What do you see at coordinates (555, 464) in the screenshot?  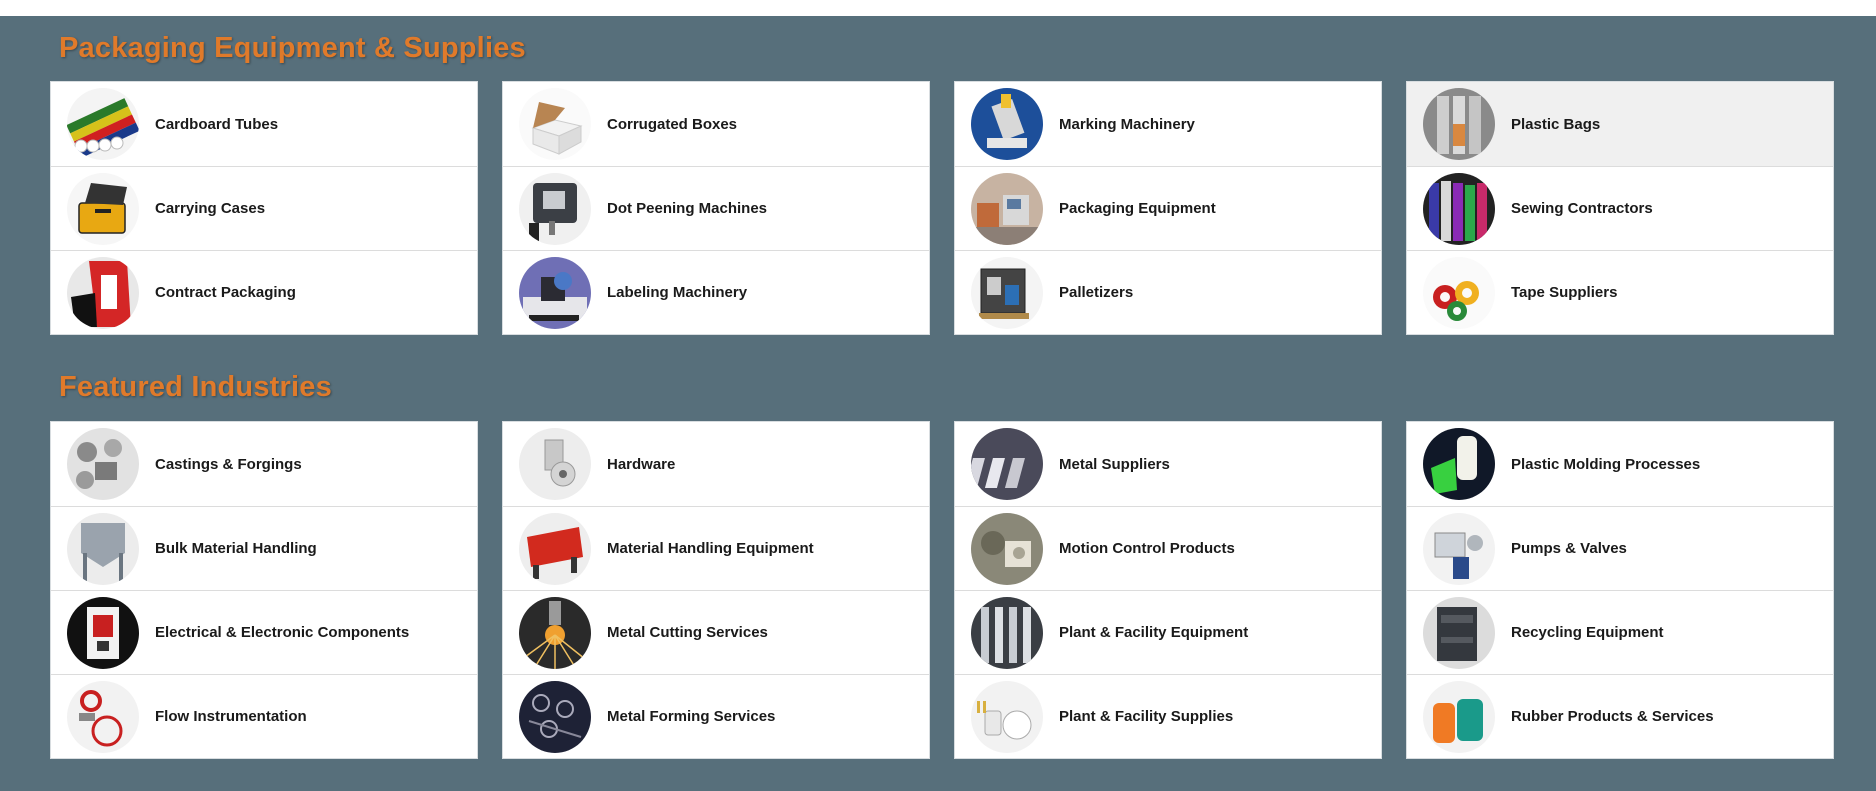 I see `hardware-icon` at bounding box center [555, 464].